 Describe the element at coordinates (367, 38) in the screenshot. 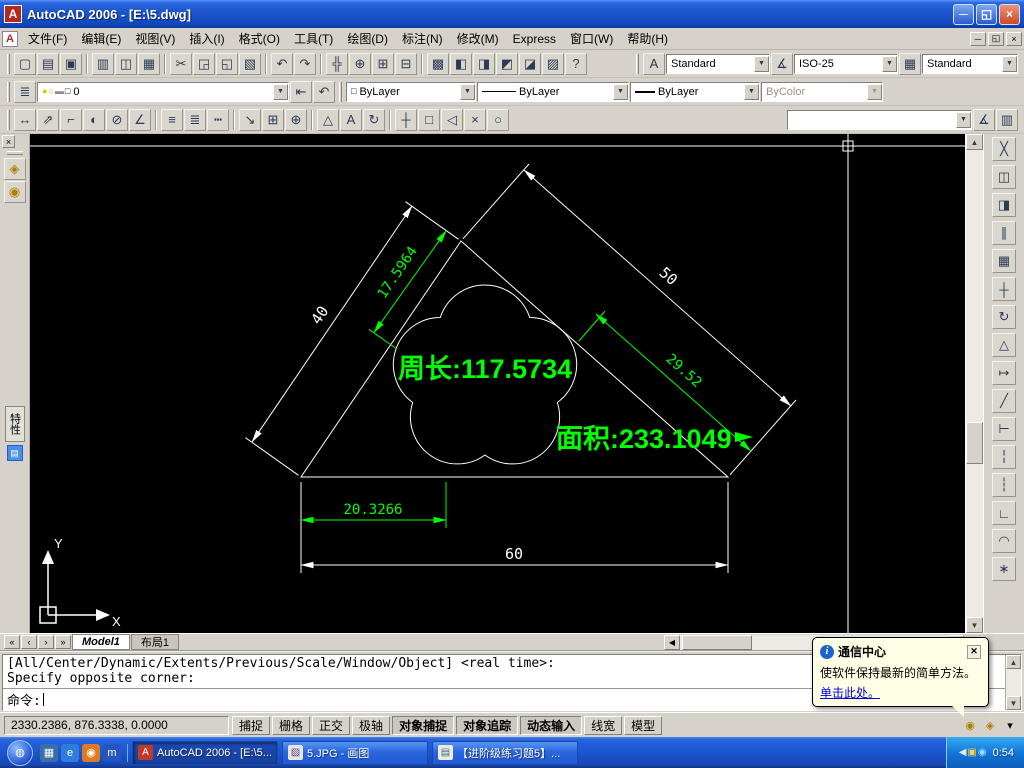

I see `menu-item: 绘图(D)` at that location.